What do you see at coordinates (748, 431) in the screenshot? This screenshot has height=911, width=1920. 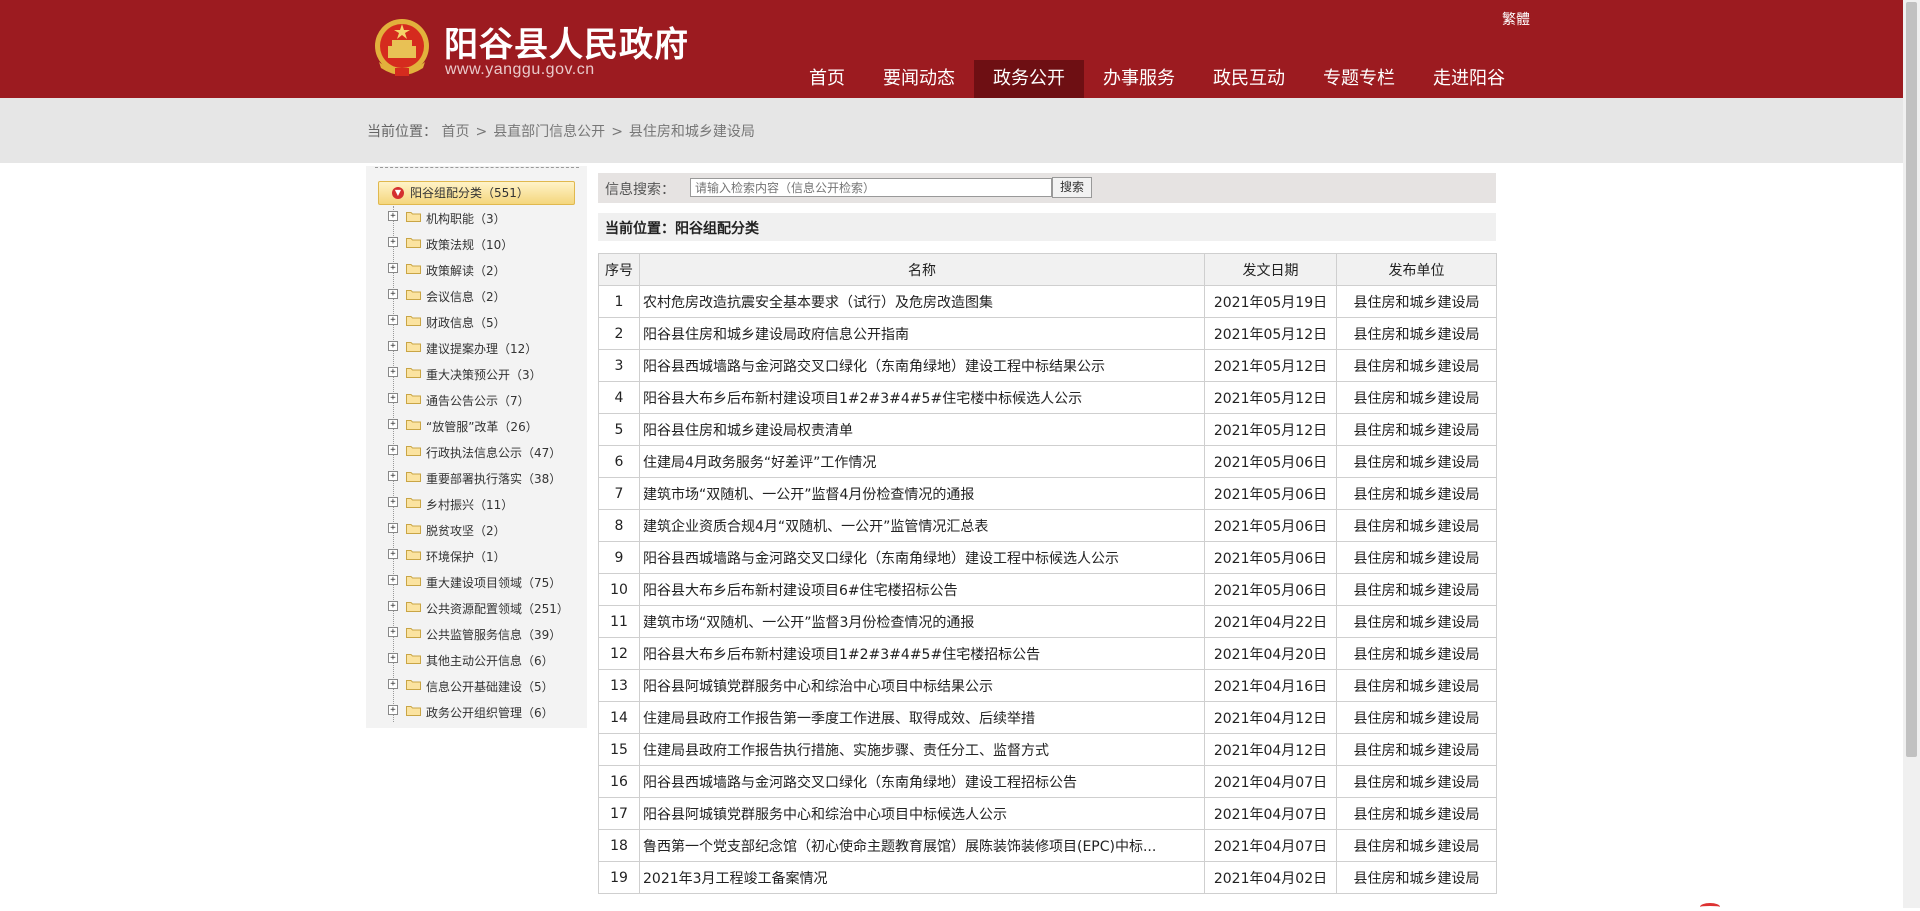 I see `document-title-link: 阳谷县住房和城乡建设局权责清单` at bounding box center [748, 431].